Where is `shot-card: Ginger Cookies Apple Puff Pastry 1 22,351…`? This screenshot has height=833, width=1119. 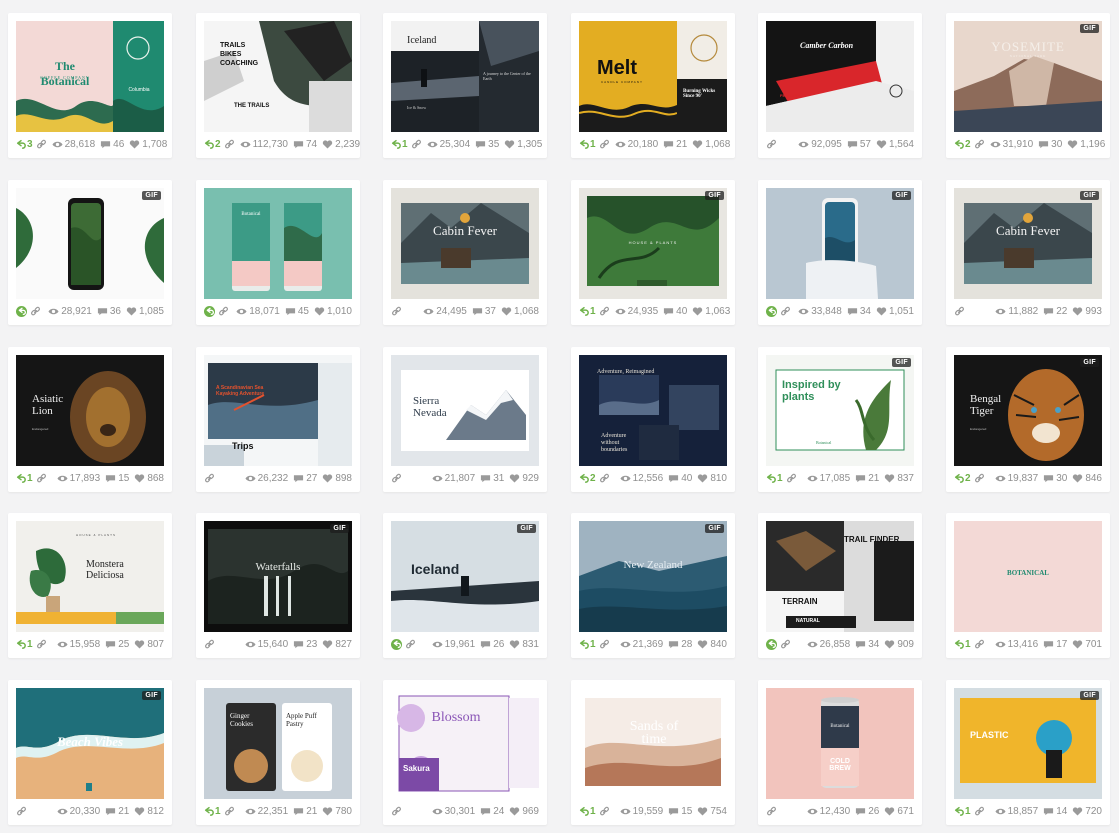 shot-card: Ginger Cookies Apple Puff Pastry 1 22,351… is located at coordinates (278, 752).